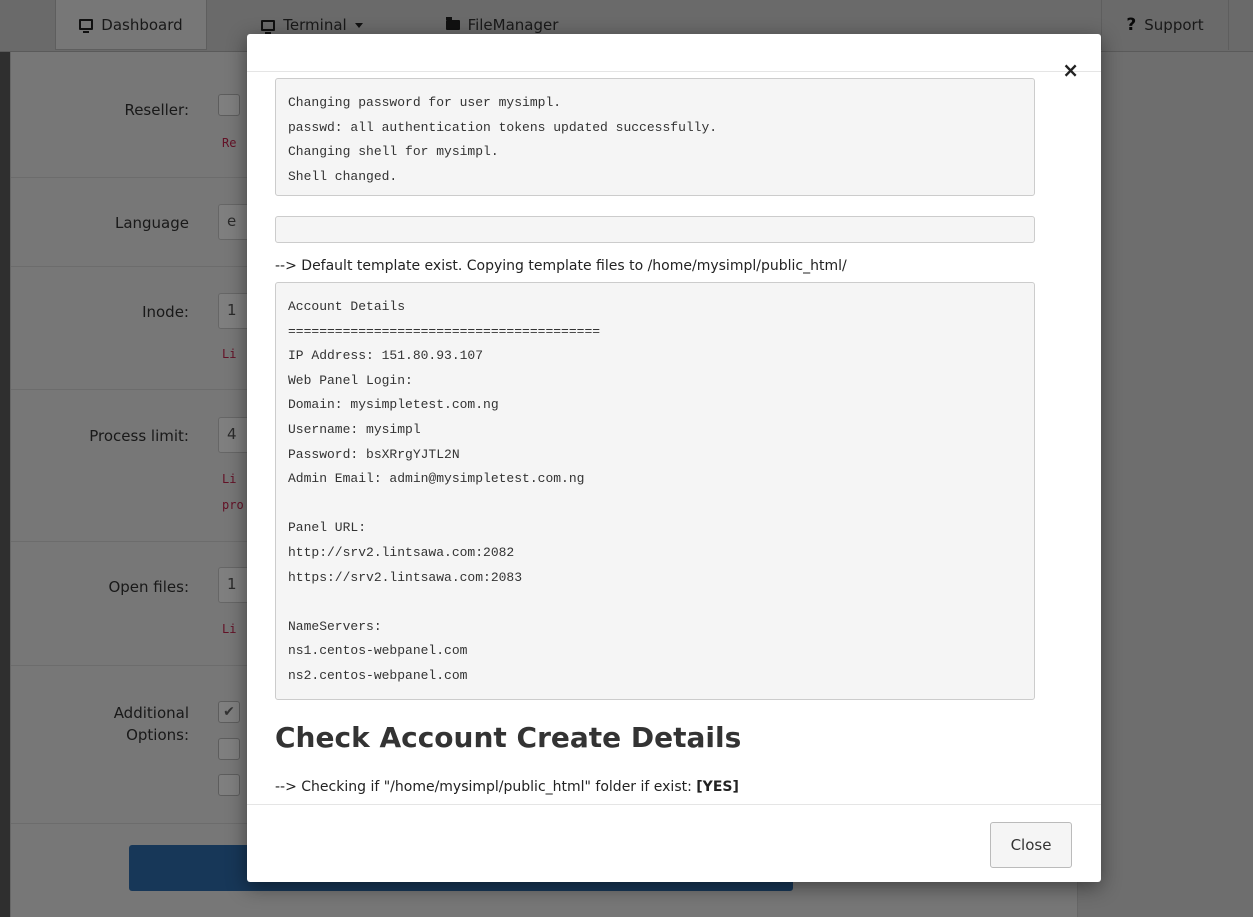 The width and height of the screenshot is (1253, 917). I want to click on folder-check-result: [YES], so click(717, 787).